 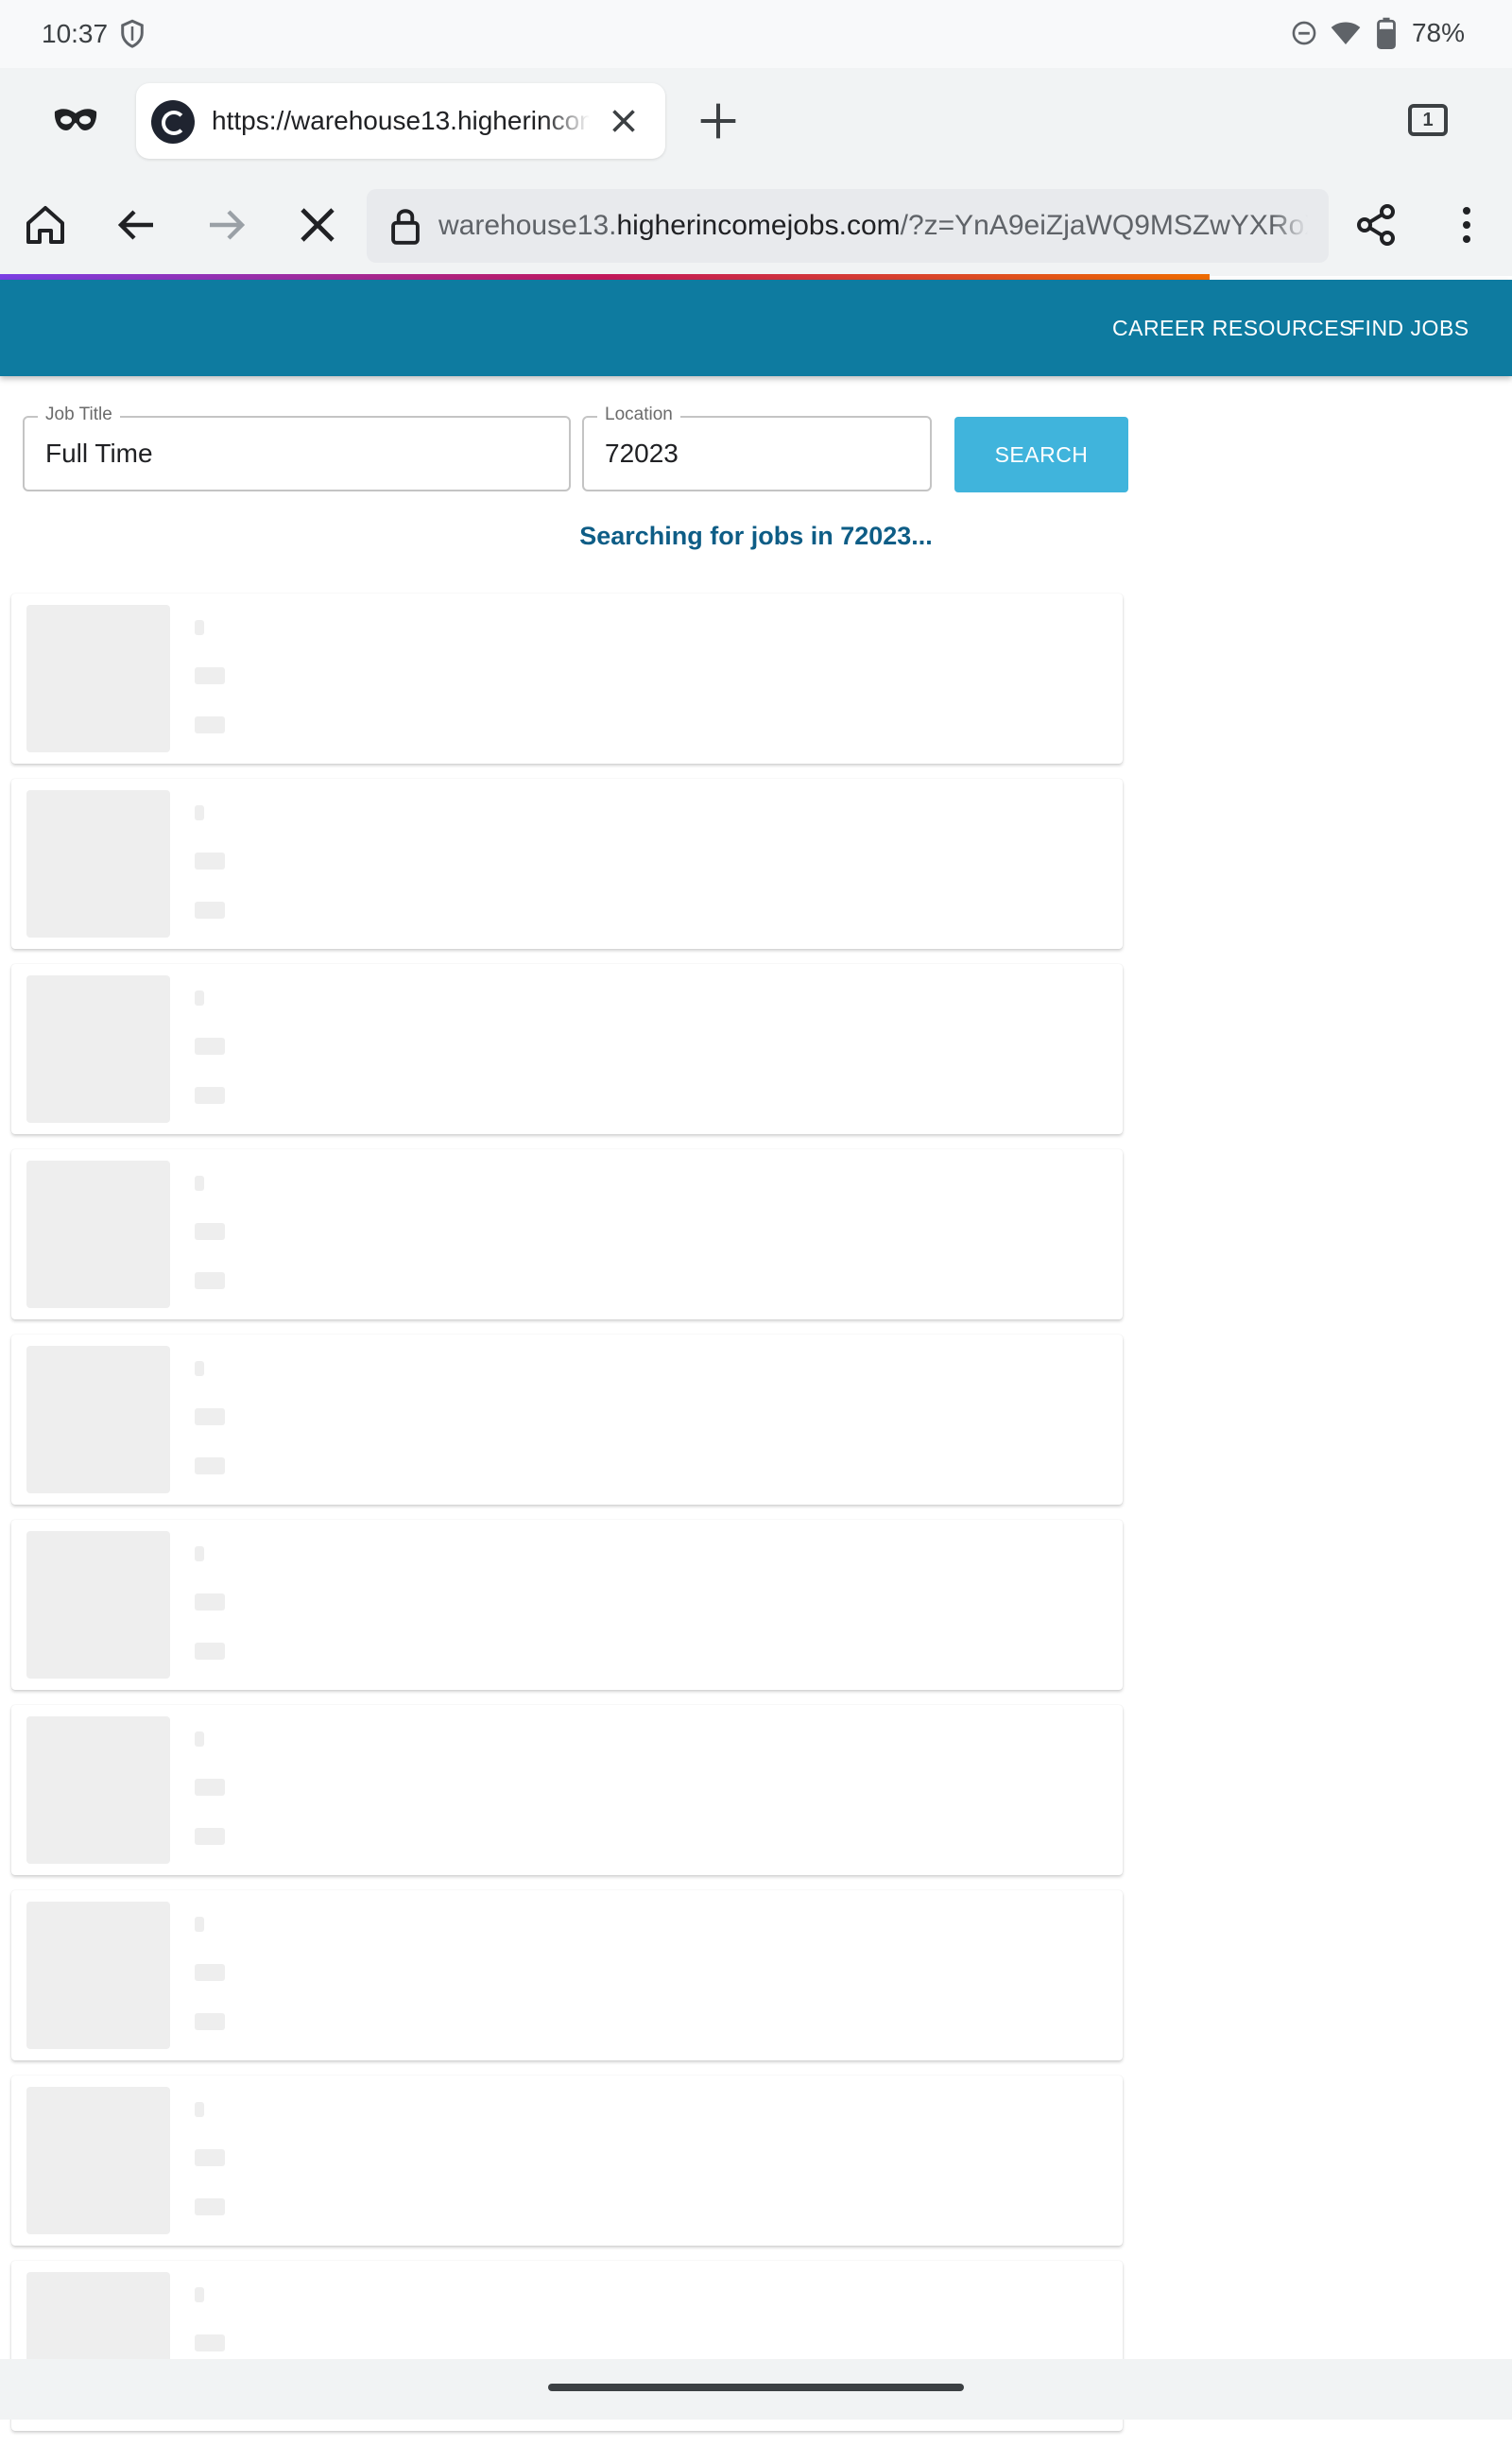 What do you see at coordinates (132, 33) in the screenshot?
I see `shield-icon` at bounding box center [132, 33].